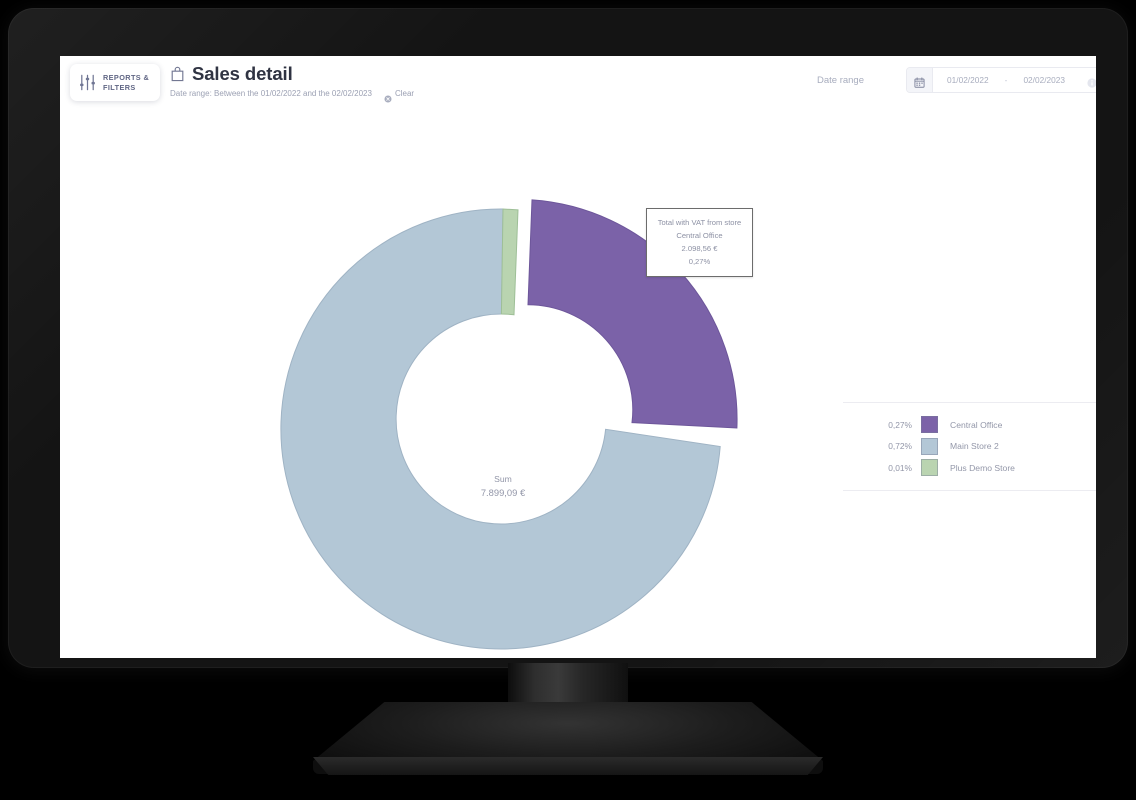 The width and height of the screenshot is (1136, 800). What do you see at coordinates (900, 467) in the screenshot?
I see `legend-percent: 0,01%` at bounding box center [900, 467].